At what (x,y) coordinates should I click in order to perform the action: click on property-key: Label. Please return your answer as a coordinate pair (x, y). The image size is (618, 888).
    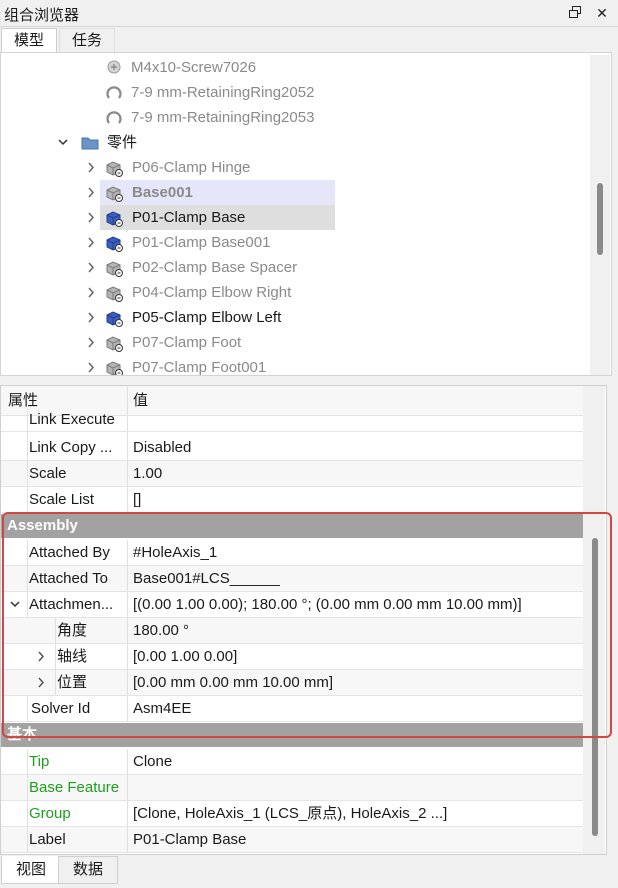
    Looking at the image, I should click on (47, 839).